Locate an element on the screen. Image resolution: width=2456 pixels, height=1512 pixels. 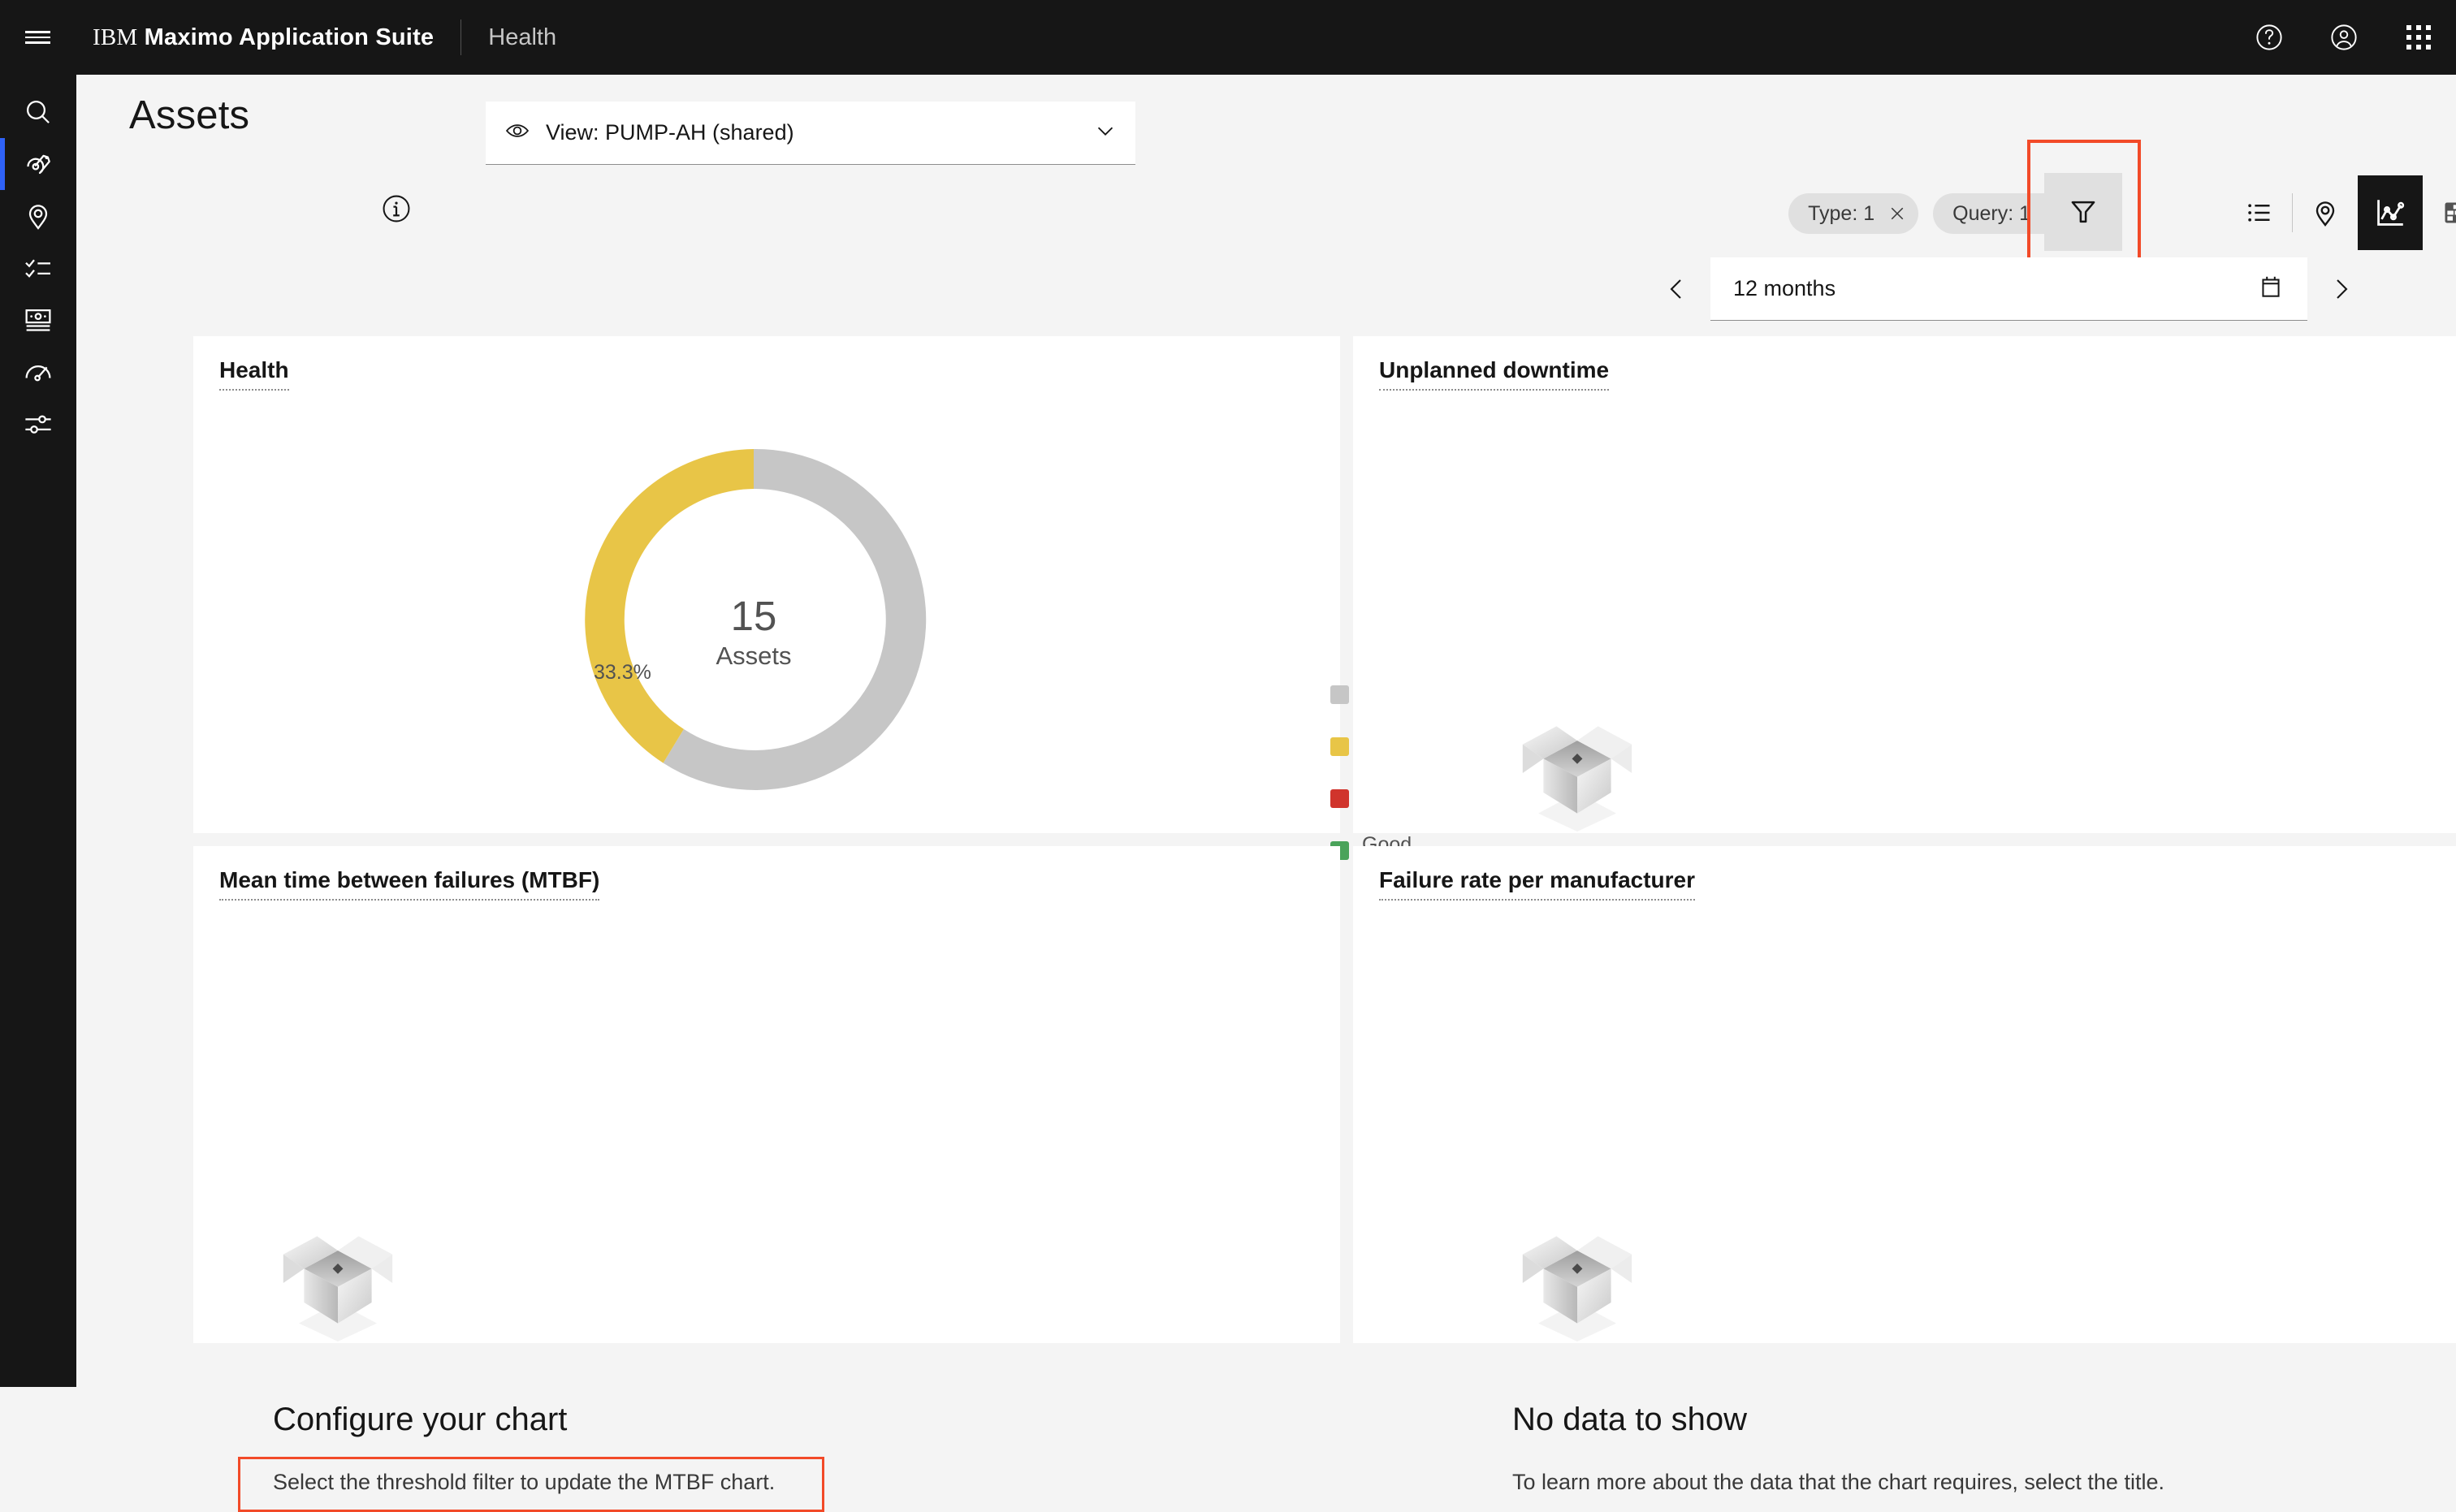
brand-prefix: IBM is located at coordinates (115, 37).